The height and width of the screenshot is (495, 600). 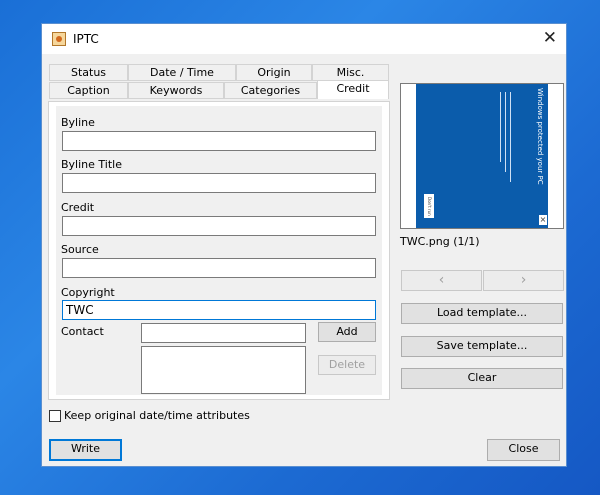 What do you see at coordinates (440, 241) in the screenshot?
I see `preview-caption: TWC.png (1/1)` at bounding box center [440, 241].